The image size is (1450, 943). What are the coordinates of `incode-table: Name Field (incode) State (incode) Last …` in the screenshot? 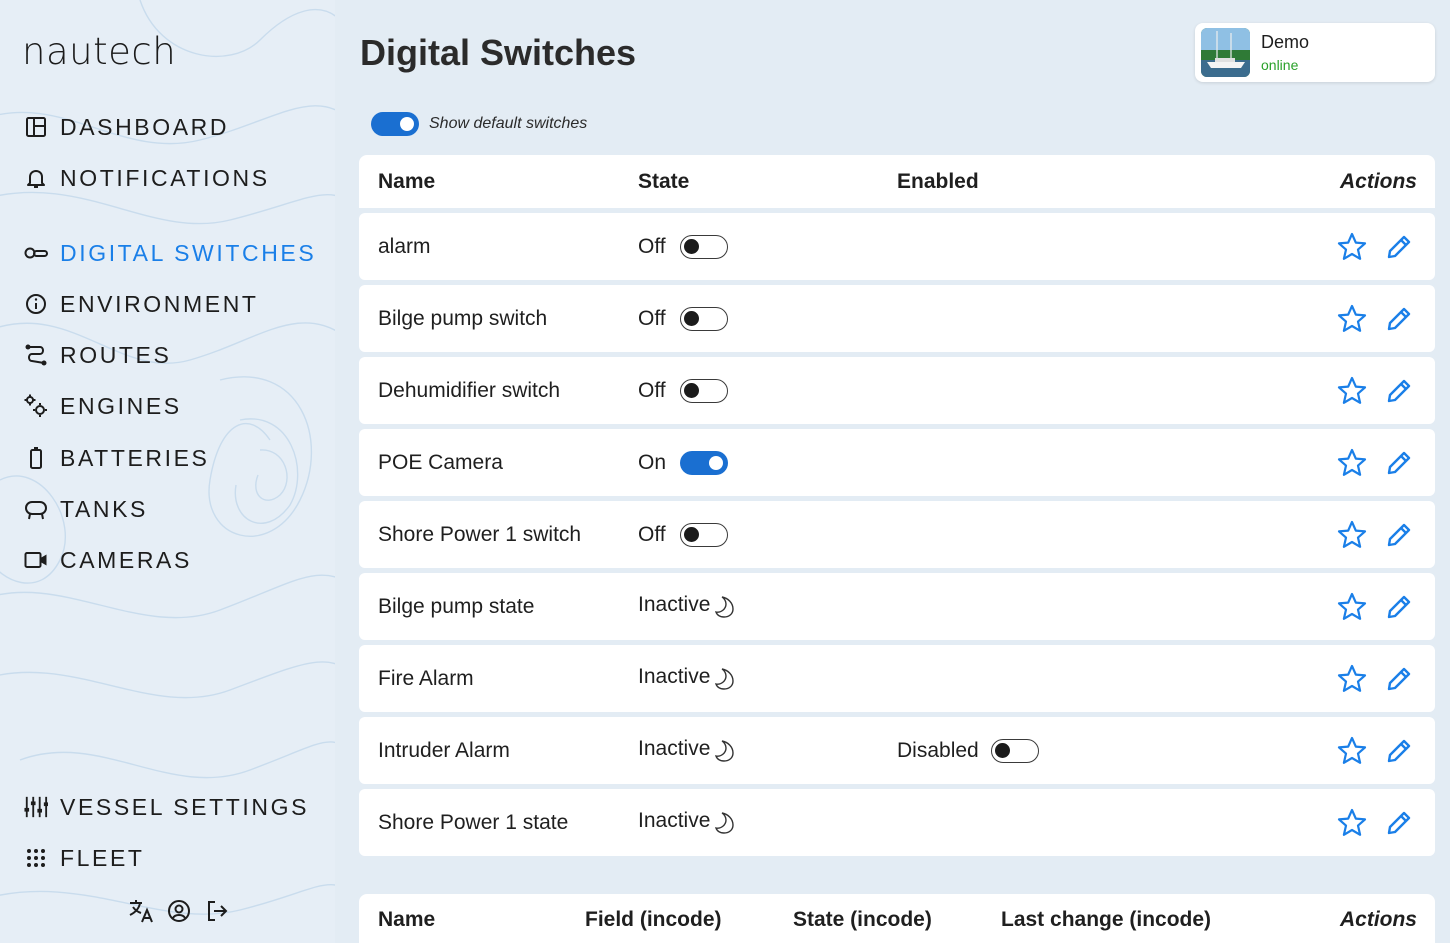 It's located at (897, 918).